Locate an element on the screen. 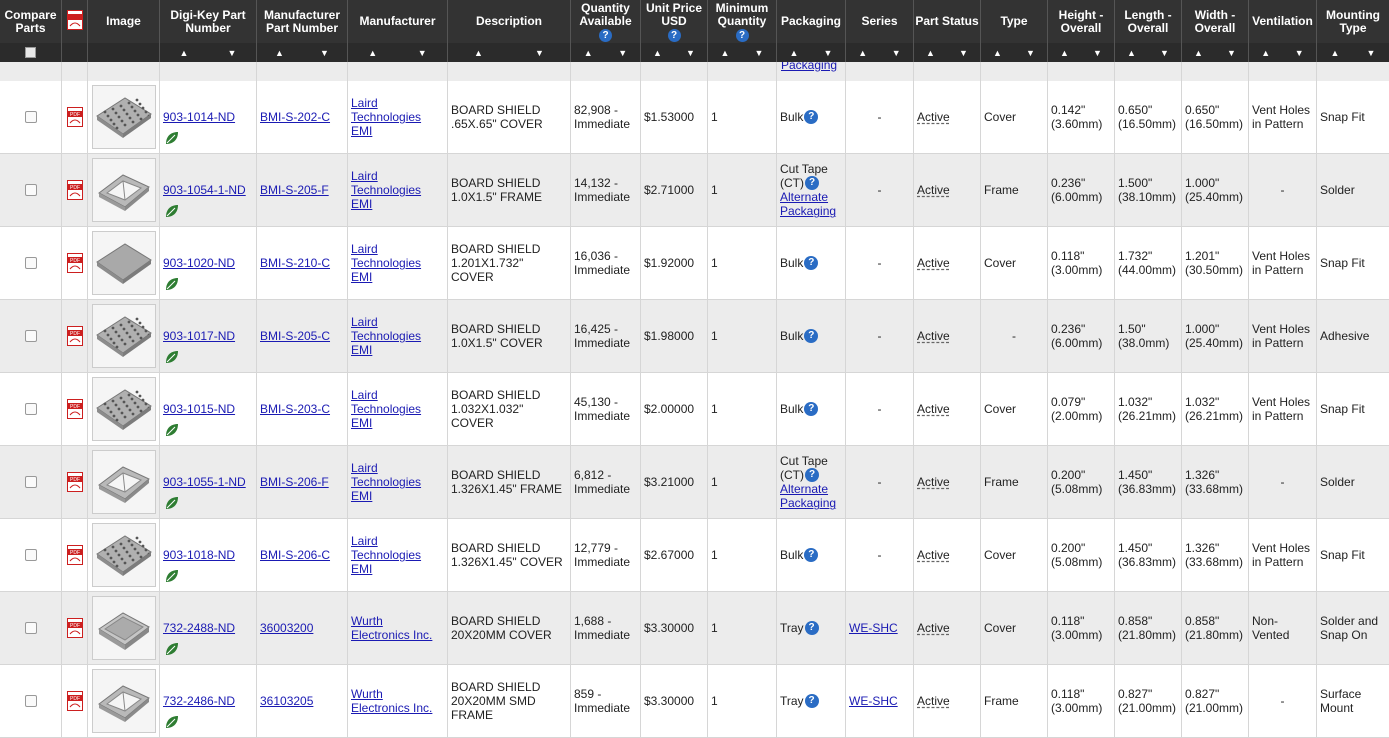 The image size is (1389, 738). manufacturer-part-link: BMI-S-206-F is located at coordinates (294, 482).